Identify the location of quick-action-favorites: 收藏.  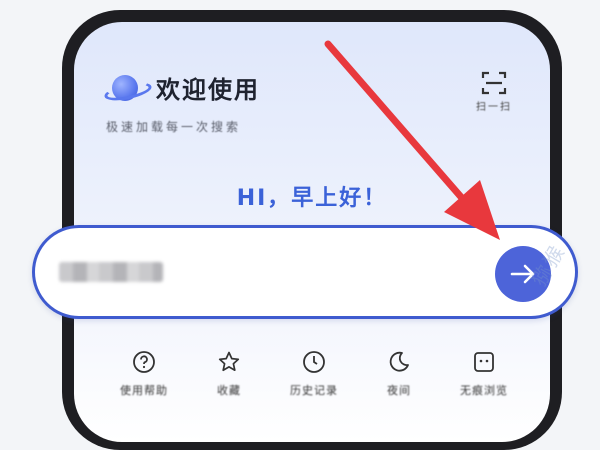
(229, 374).